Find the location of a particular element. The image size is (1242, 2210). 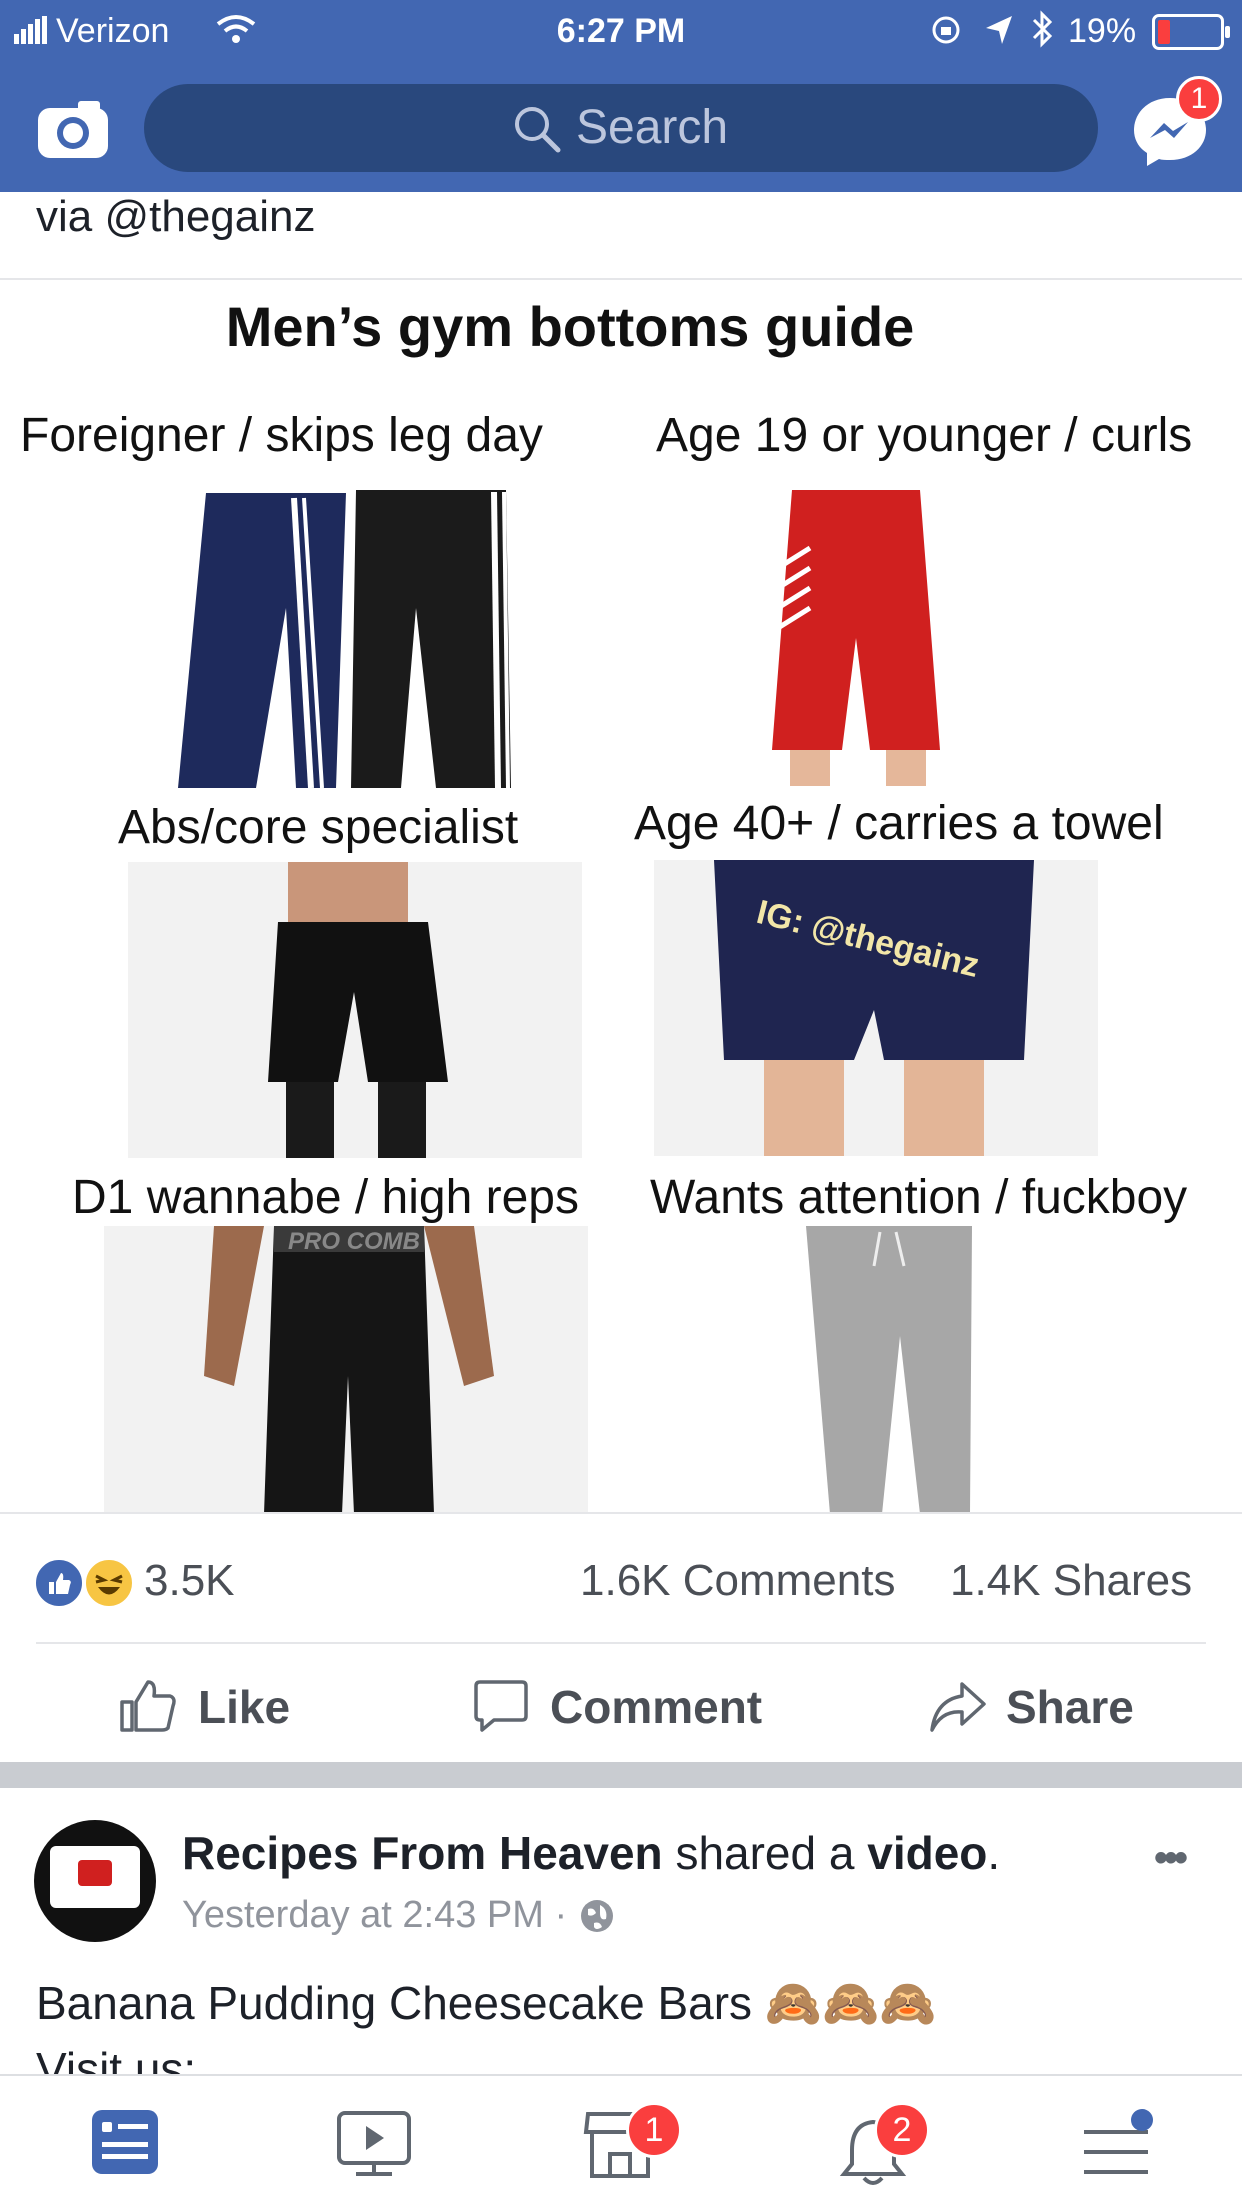

status-time: 6:27 PM is located at coordinates (621, 31).